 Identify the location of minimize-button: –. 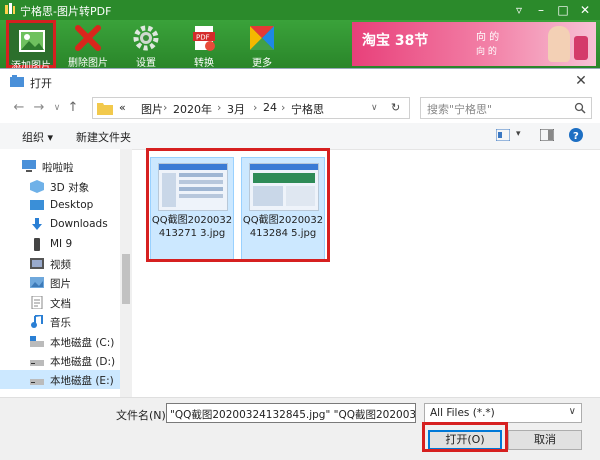
(541, 10).